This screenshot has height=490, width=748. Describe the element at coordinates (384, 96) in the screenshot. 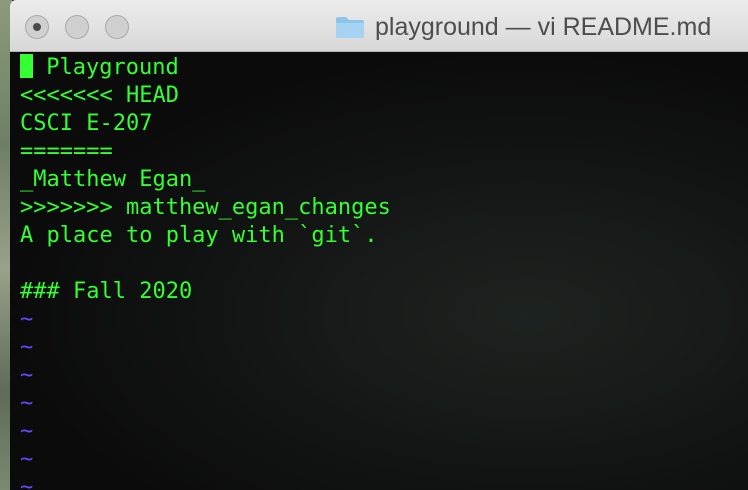

I see `editor-line: <<<<<<< HEAD` at that location.